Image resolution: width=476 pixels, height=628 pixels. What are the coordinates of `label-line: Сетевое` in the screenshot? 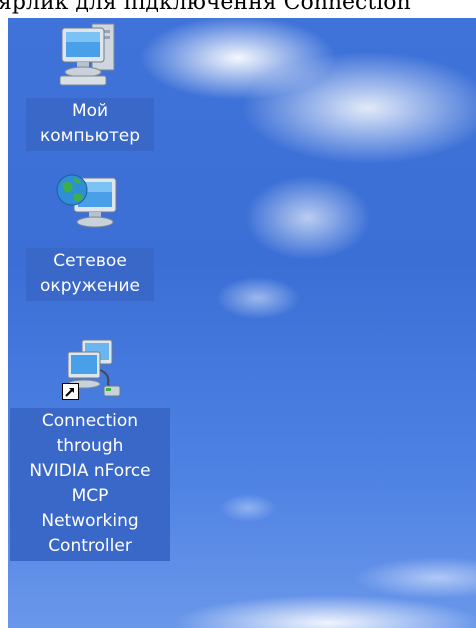 It's located at (90, 261).